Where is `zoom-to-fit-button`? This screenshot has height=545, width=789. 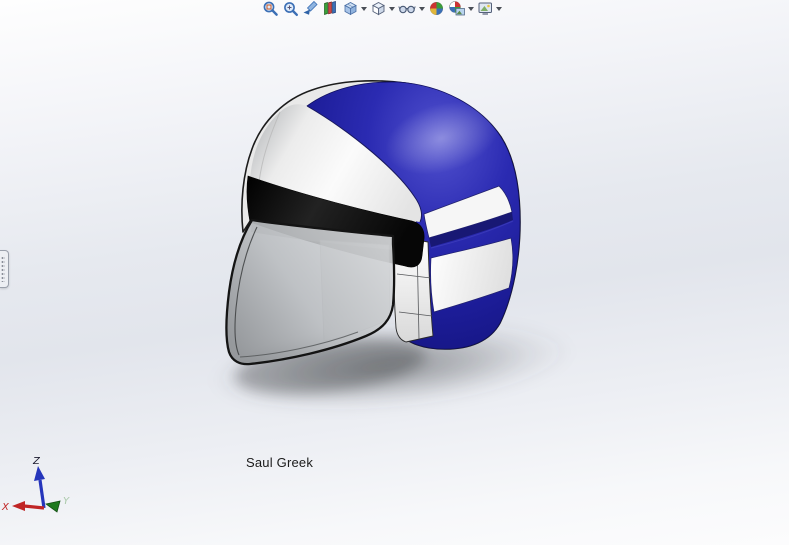 zoom-to-fit-button is located at coordinates (270, 8).